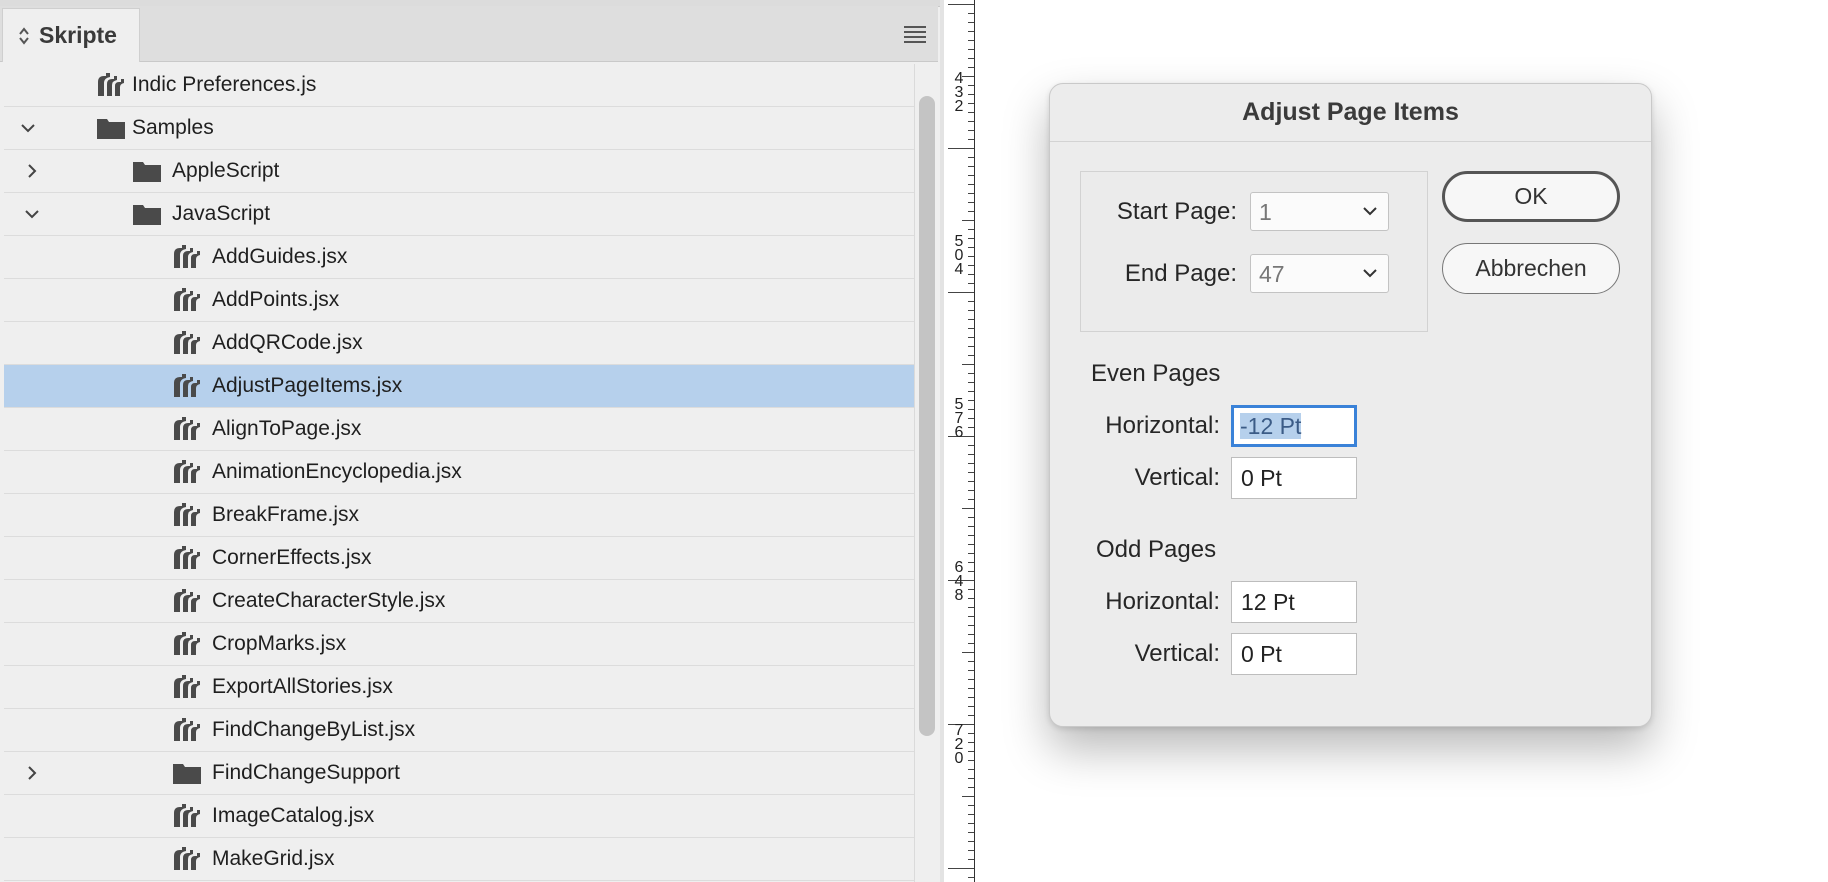 Image resolution: width=1828 pixels, height=882 pixels. What do you see at coordinates (459, 816) in the screenshot?
I see `tree-script-row: ImageCatalog.jsx` at bounding box center [459, 816].